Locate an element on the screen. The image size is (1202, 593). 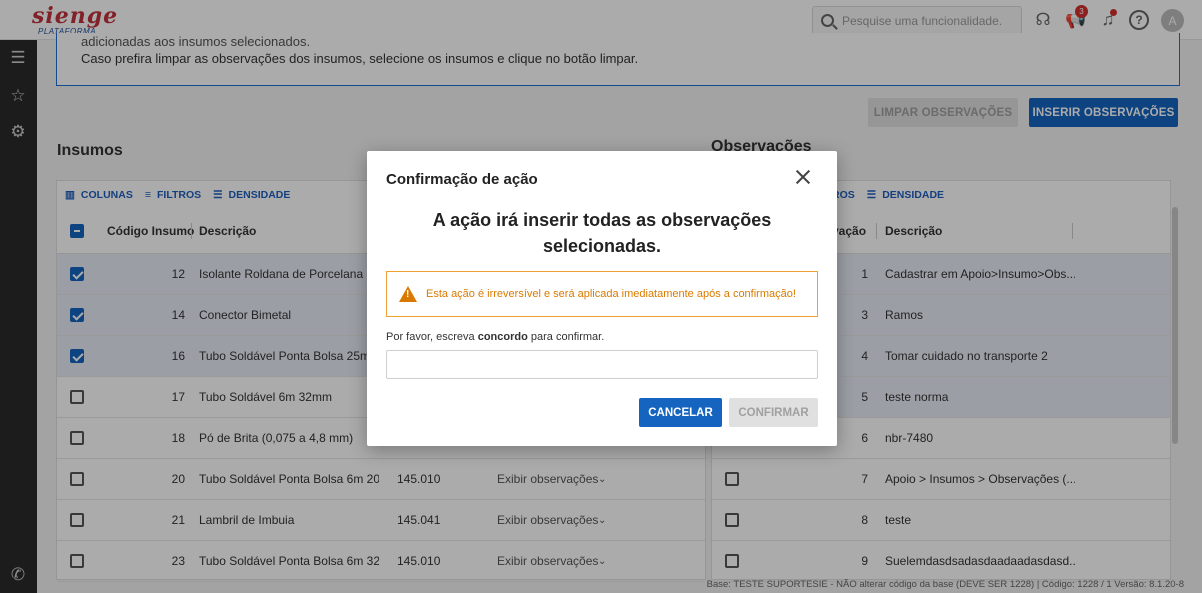
confirm-text-input is located at coordinates (602, 364).